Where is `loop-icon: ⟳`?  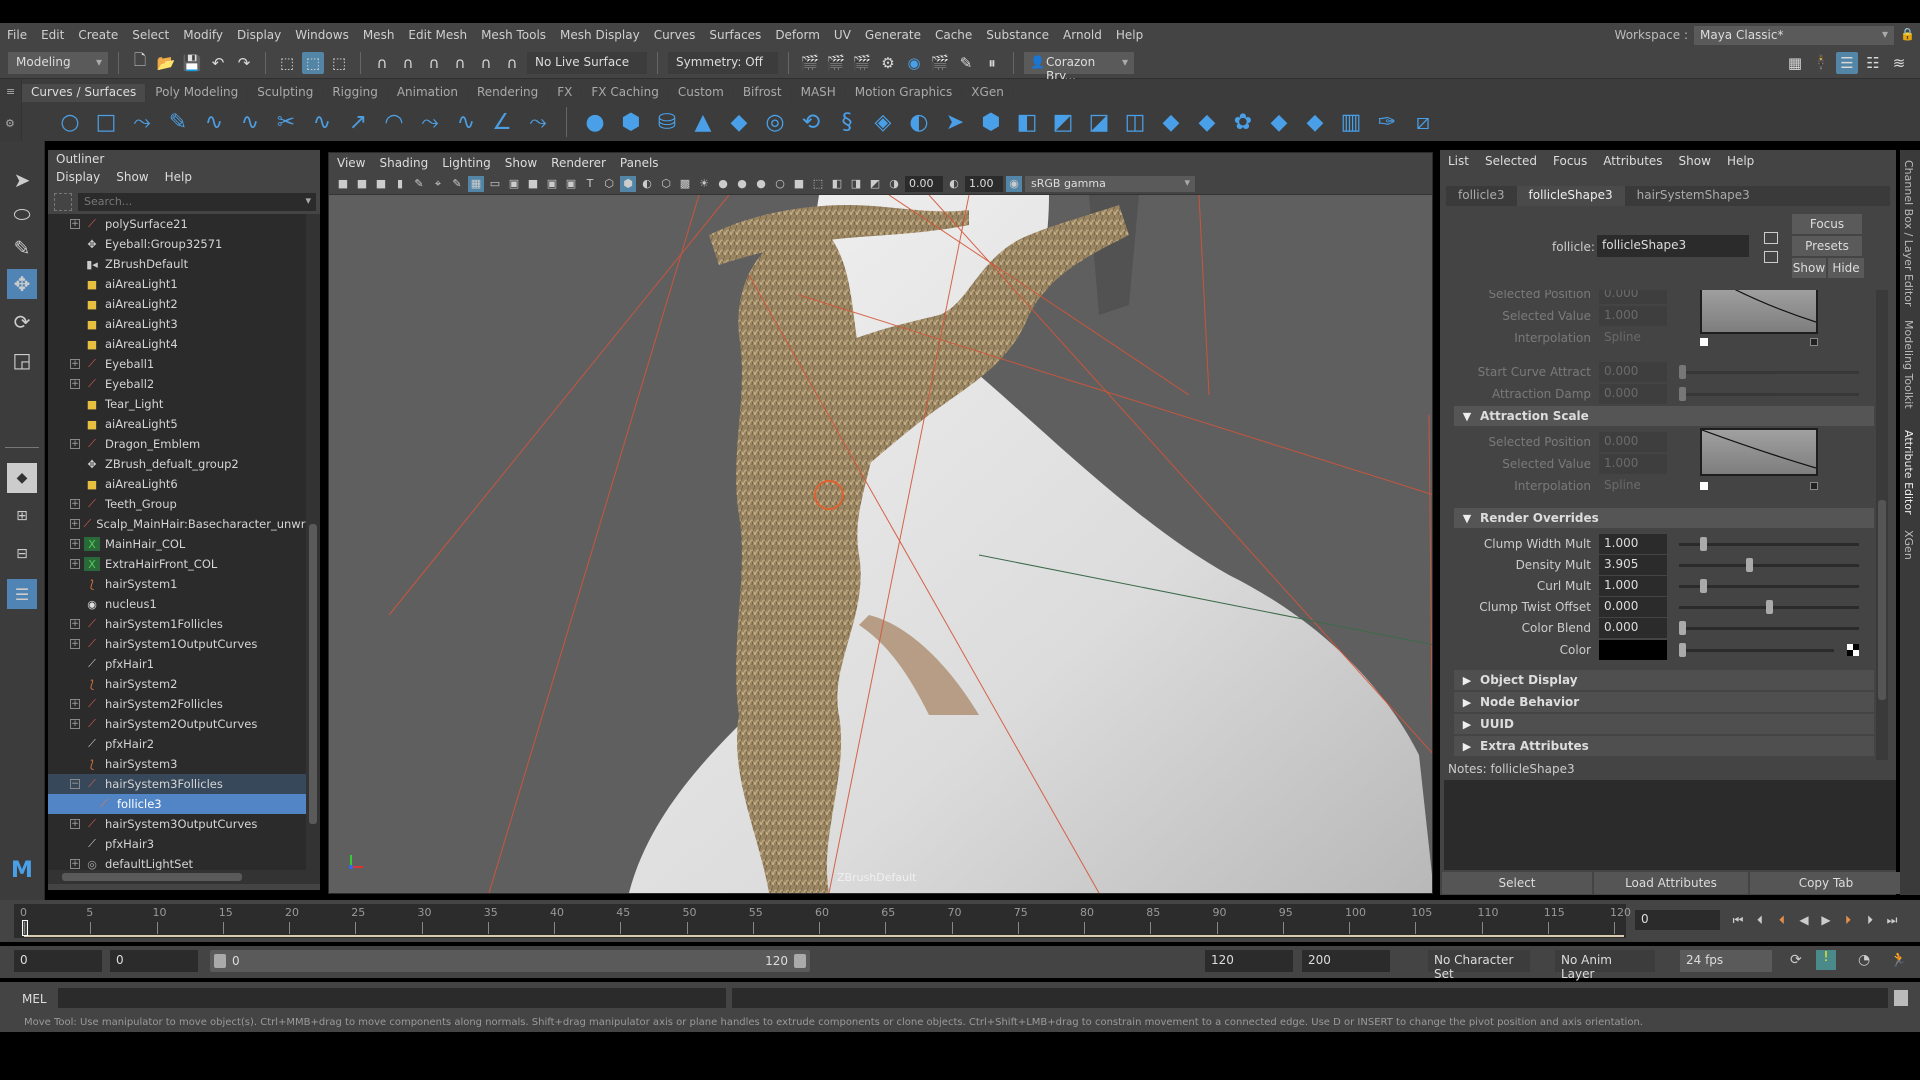 loop-icon: ⟳ is located at coordinates (1796, 960).